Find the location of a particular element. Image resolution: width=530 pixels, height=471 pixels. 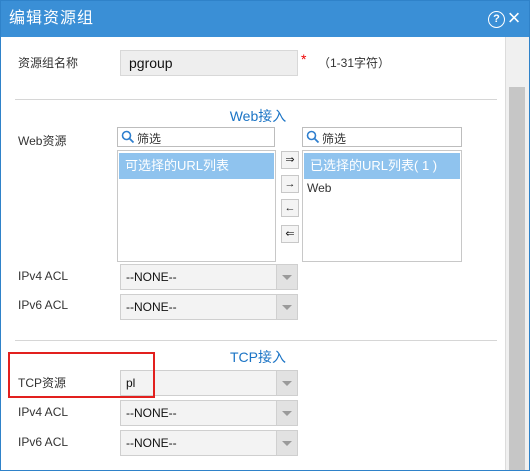

group-name-input: pgroup is located at coordinates (209, 63).